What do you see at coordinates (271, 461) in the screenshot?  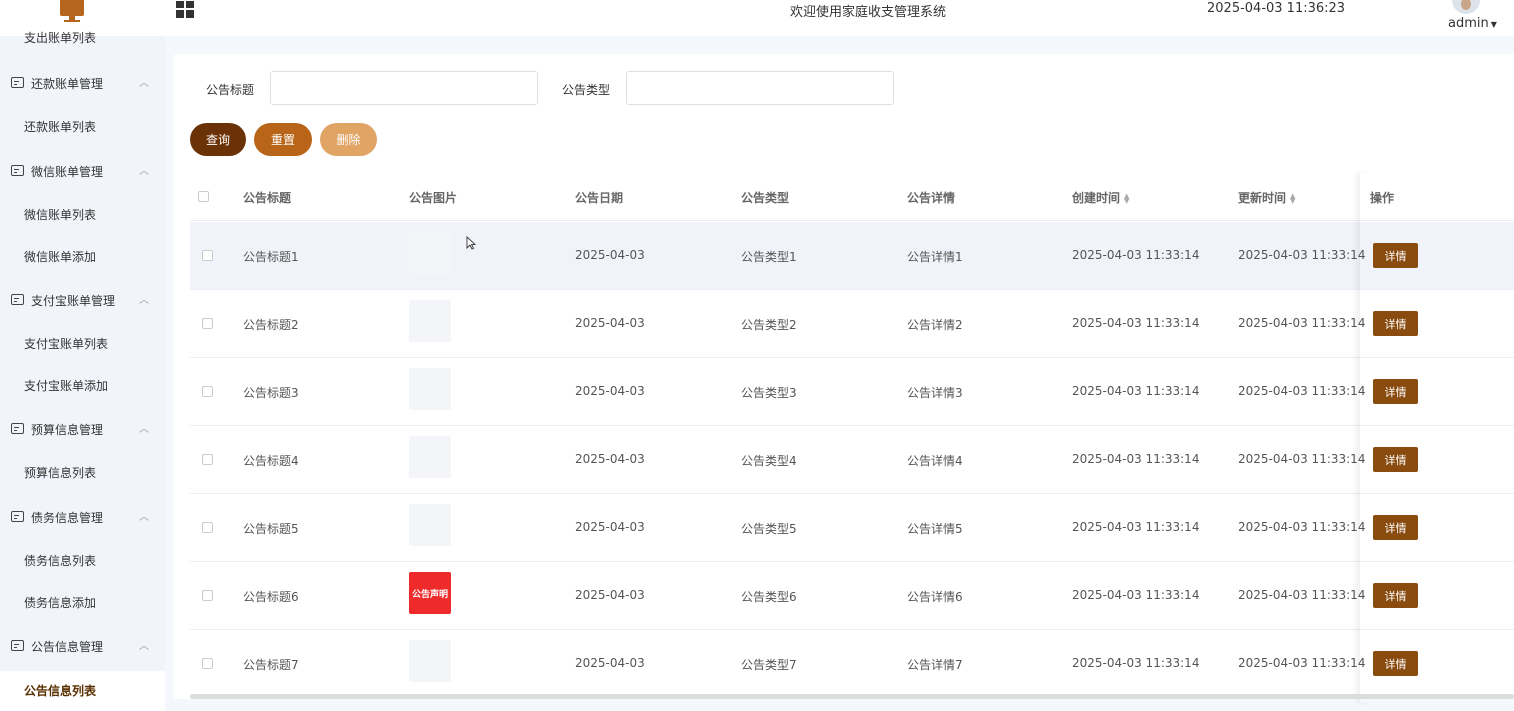 I see `cell-title: 公告标题4` at bounding box center [271, 461].